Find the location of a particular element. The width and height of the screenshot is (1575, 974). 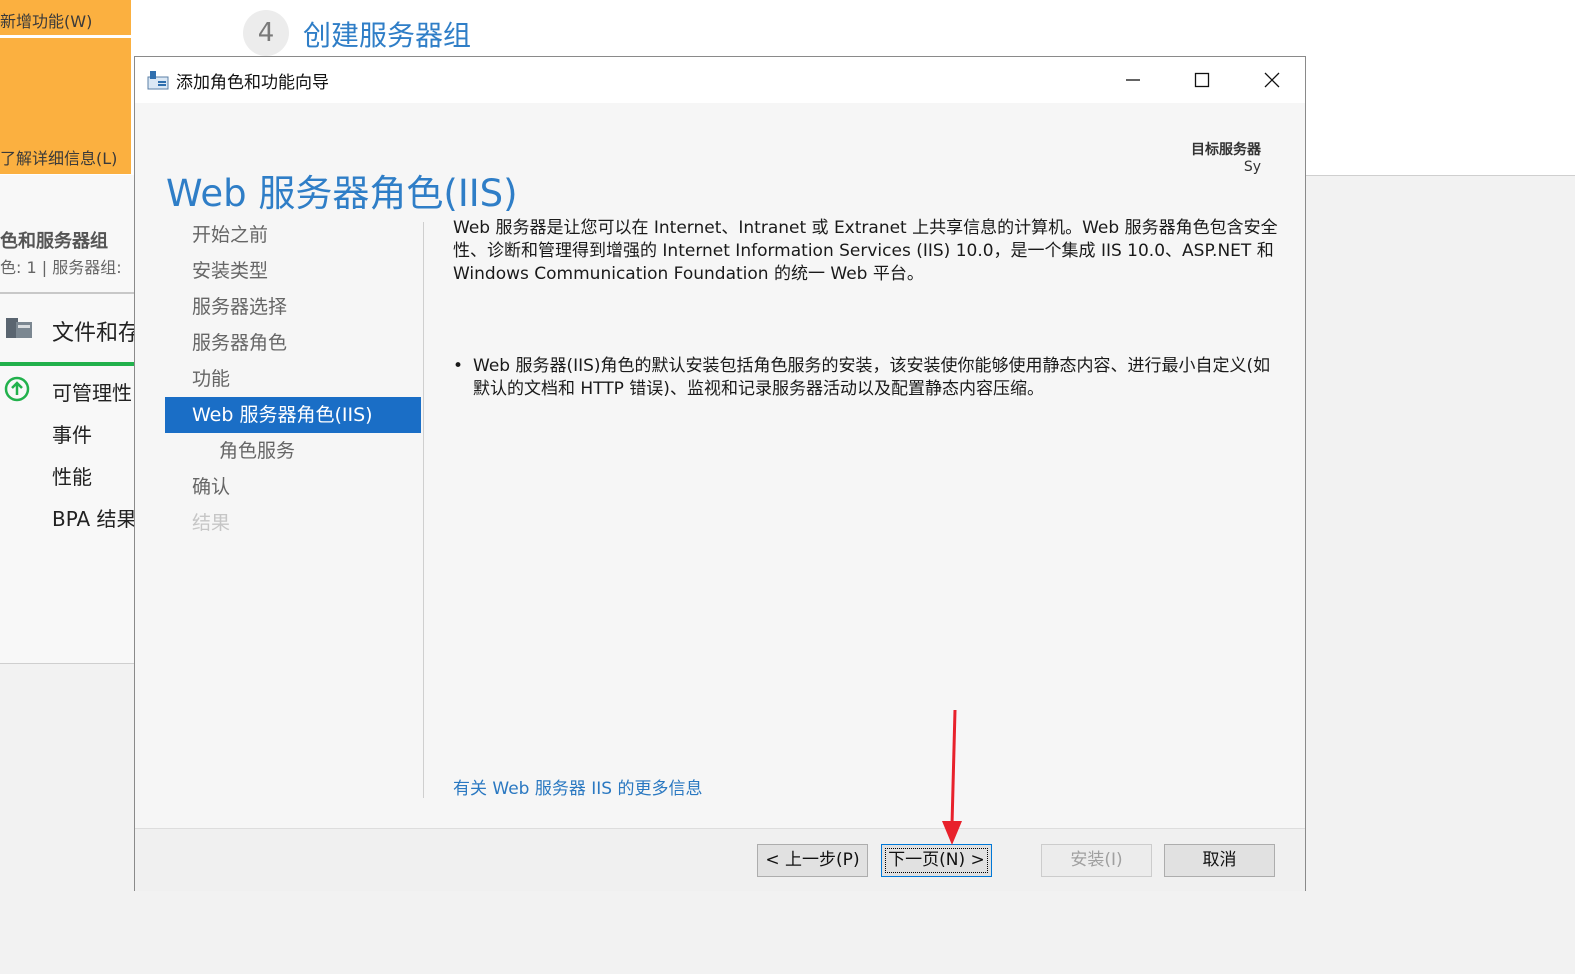

nav-divider is located at coordinates (423, 510).